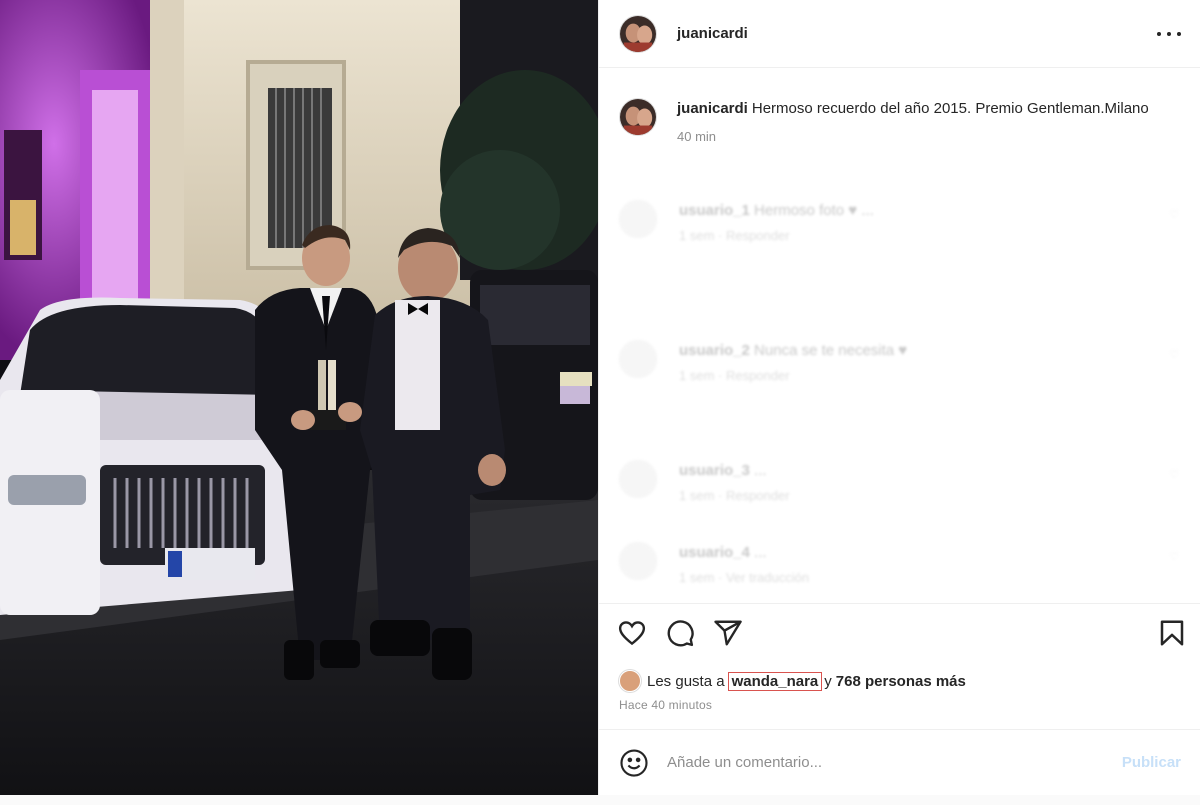 The width and height of the screenshot is (1200, 805). I want to click on comment-text: Nunca se te necesita ♥, so click(831, 350).